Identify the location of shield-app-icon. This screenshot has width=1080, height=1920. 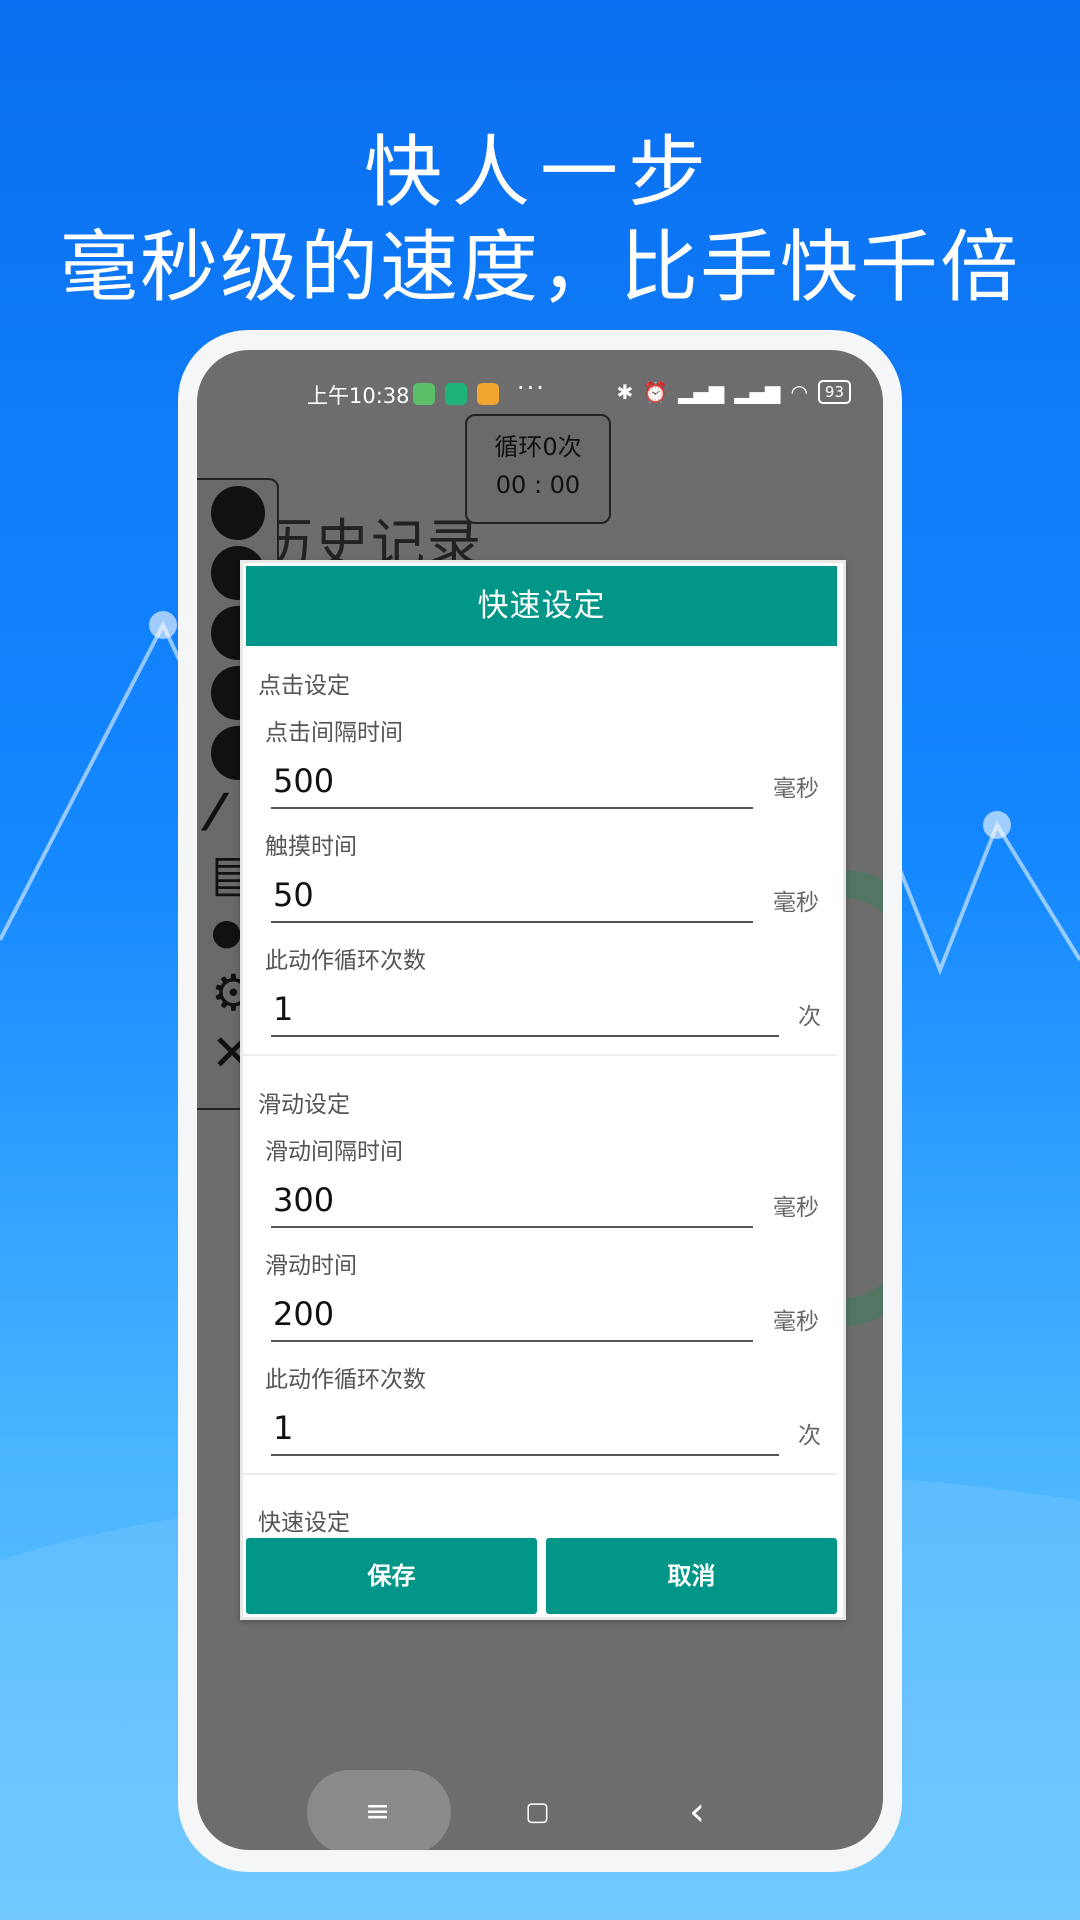
(456, 394).